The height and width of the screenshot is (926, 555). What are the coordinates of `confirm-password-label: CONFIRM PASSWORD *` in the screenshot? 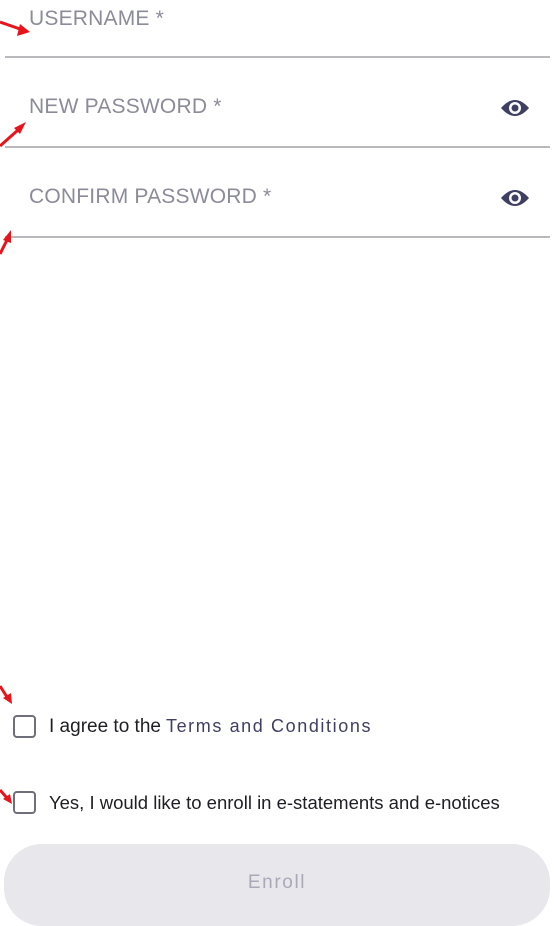 It's located at (150, 196).